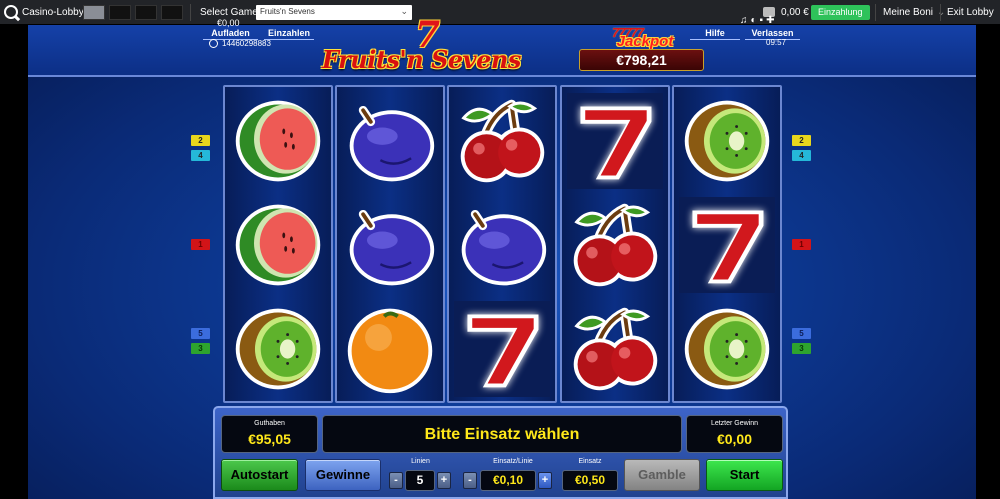 The image size is (1000, 499). I want to click on casino-logo-icon, so click(11, 12).